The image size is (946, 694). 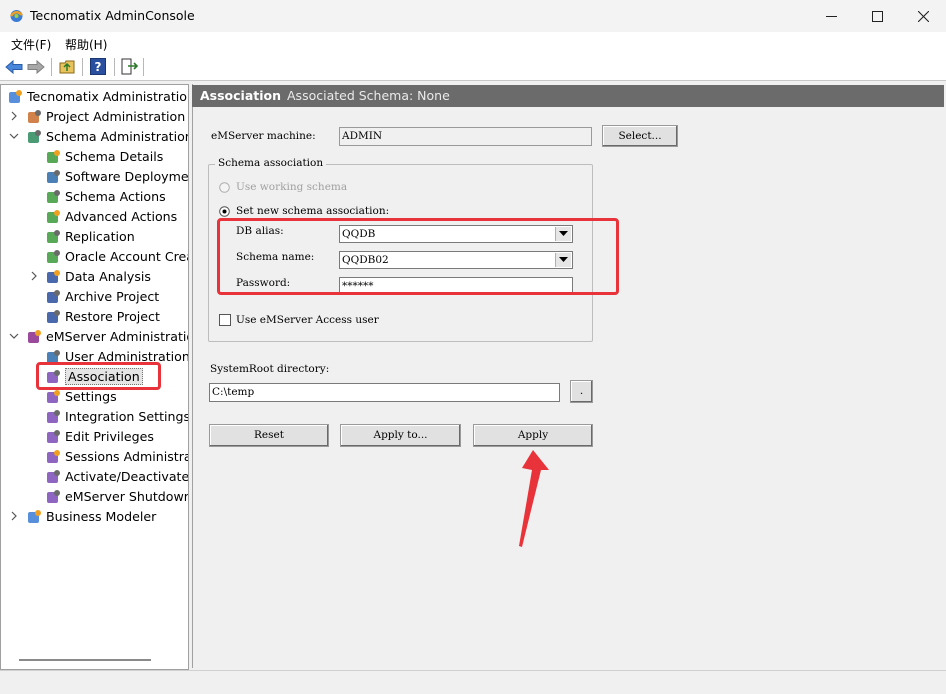 What do you see at coordinates (115, 196) in the screenshot?
I see `tree-item-label: Schema Actions` at bounding box center [115, 196].